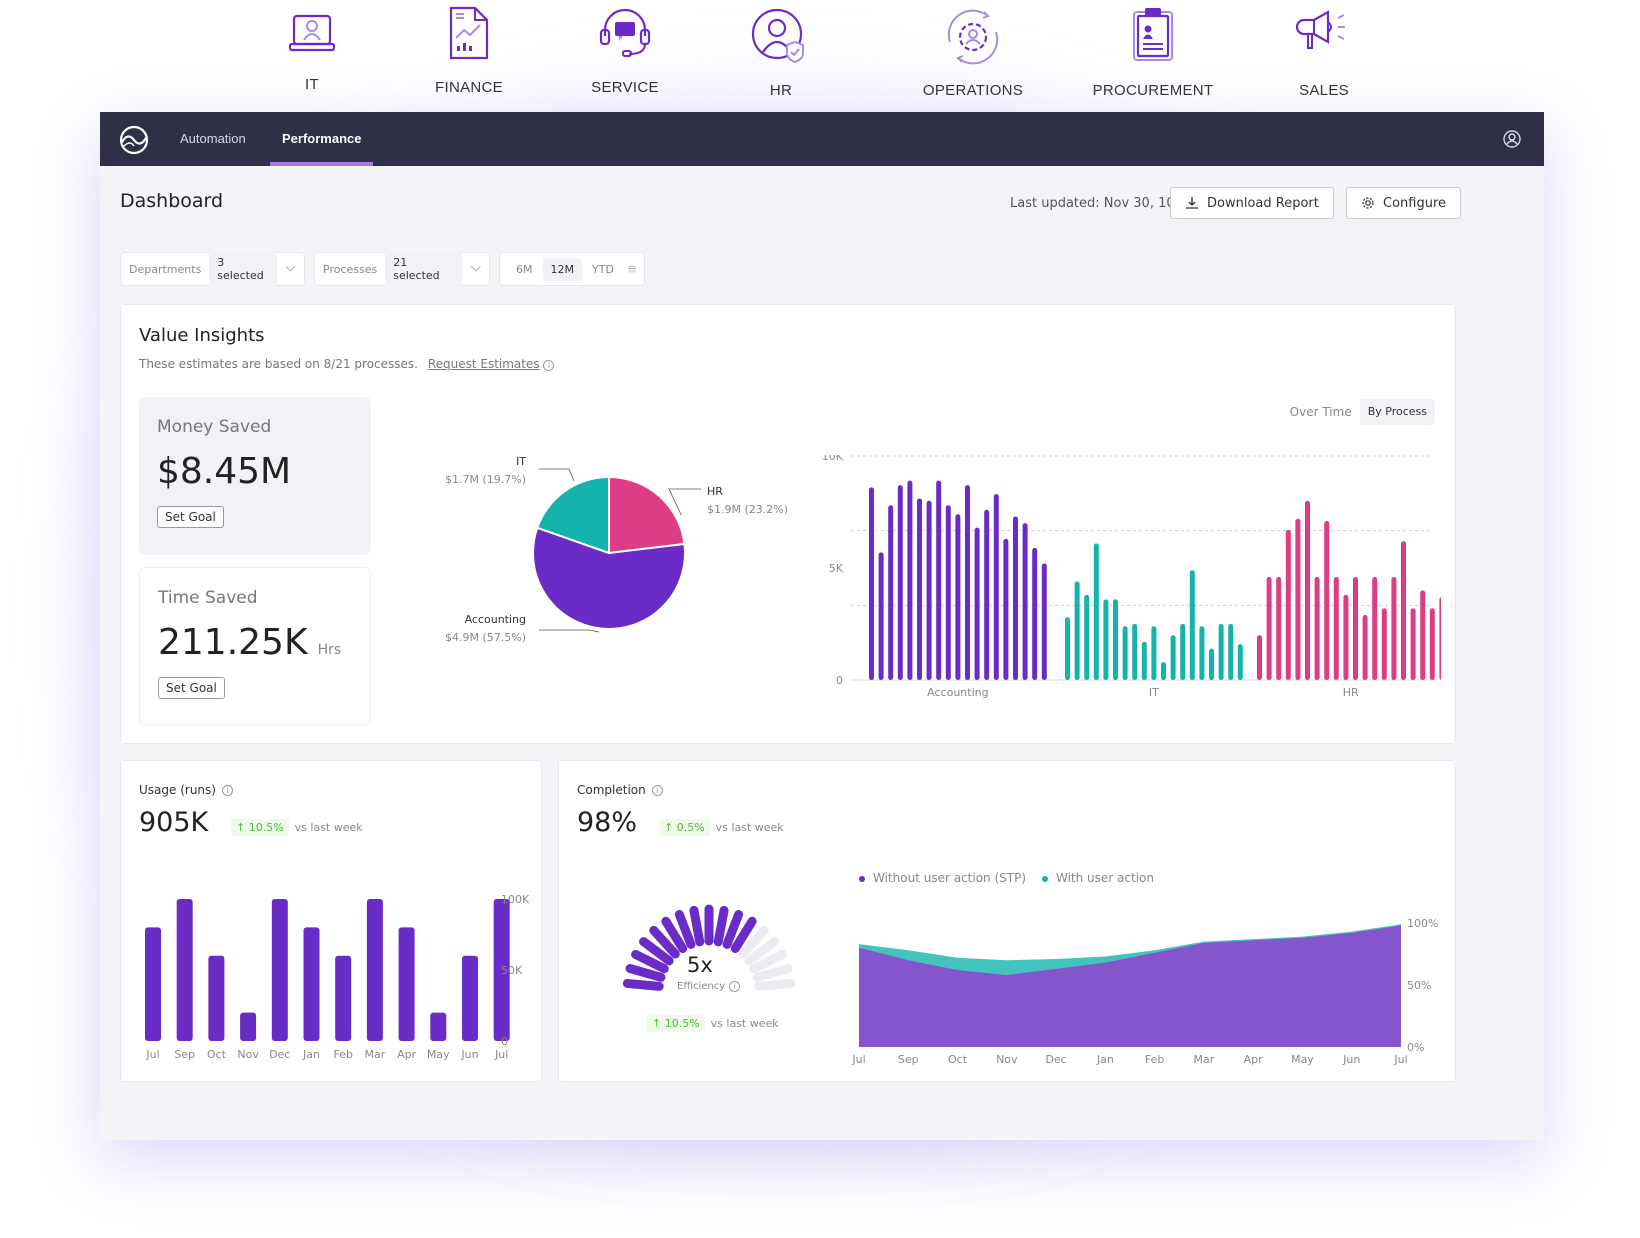 The image size is (1640, 1238). I want to click on legend-label: With user action, so click(1105, 878).